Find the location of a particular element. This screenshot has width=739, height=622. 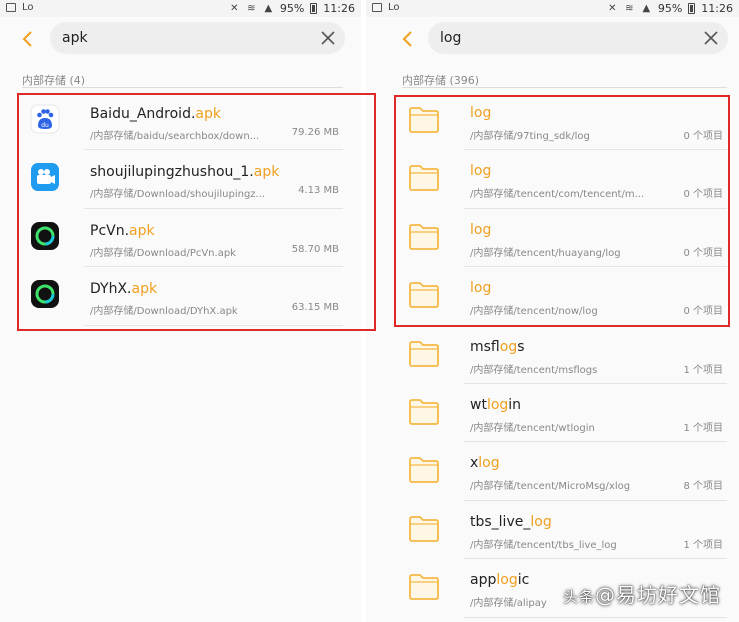

file-name: Baidu_Android.apk is located at coordinates (155, 114).